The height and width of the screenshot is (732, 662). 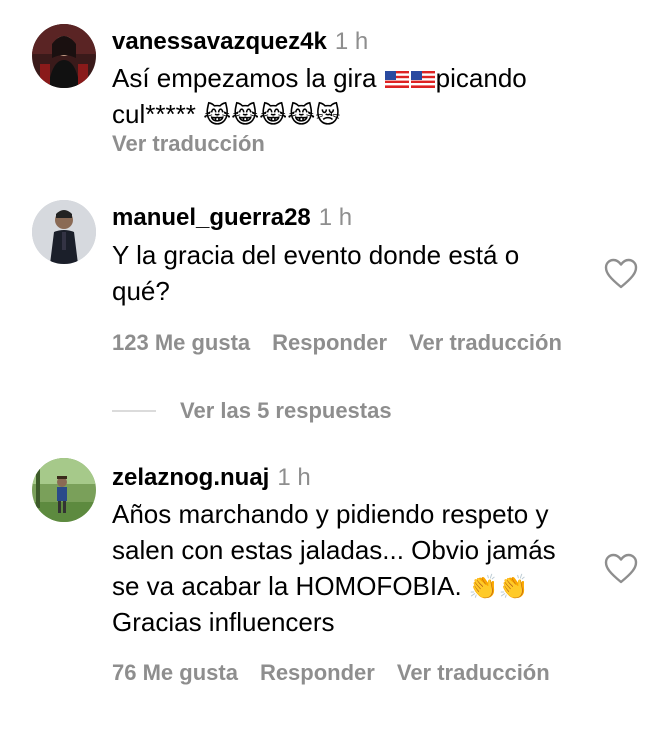 What do you see at coordinates (498, 587) in the screenshot?
I see `clapping-hands-emoji-icon: 👏👏` at bounding box center [498, 587].